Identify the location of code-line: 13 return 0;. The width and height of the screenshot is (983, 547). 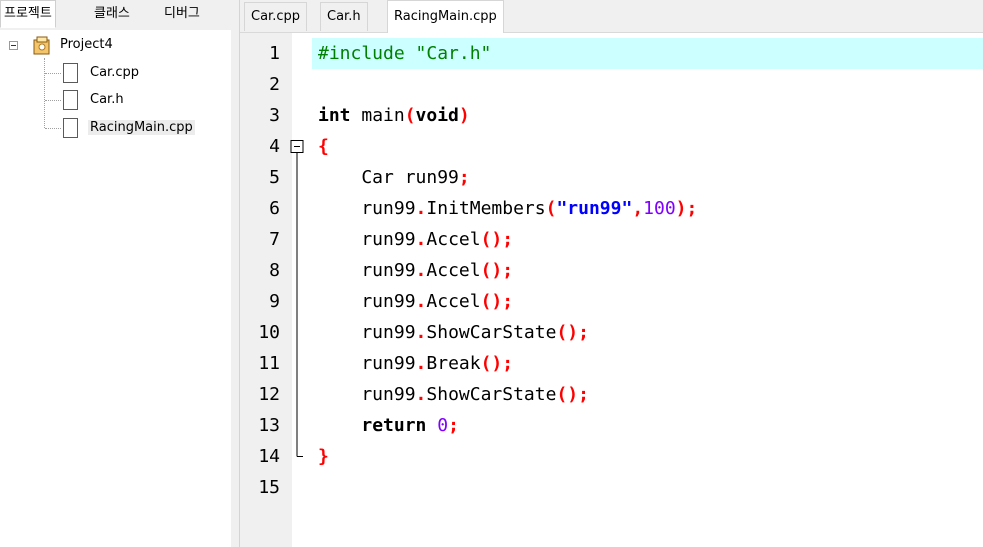
(611, 425).